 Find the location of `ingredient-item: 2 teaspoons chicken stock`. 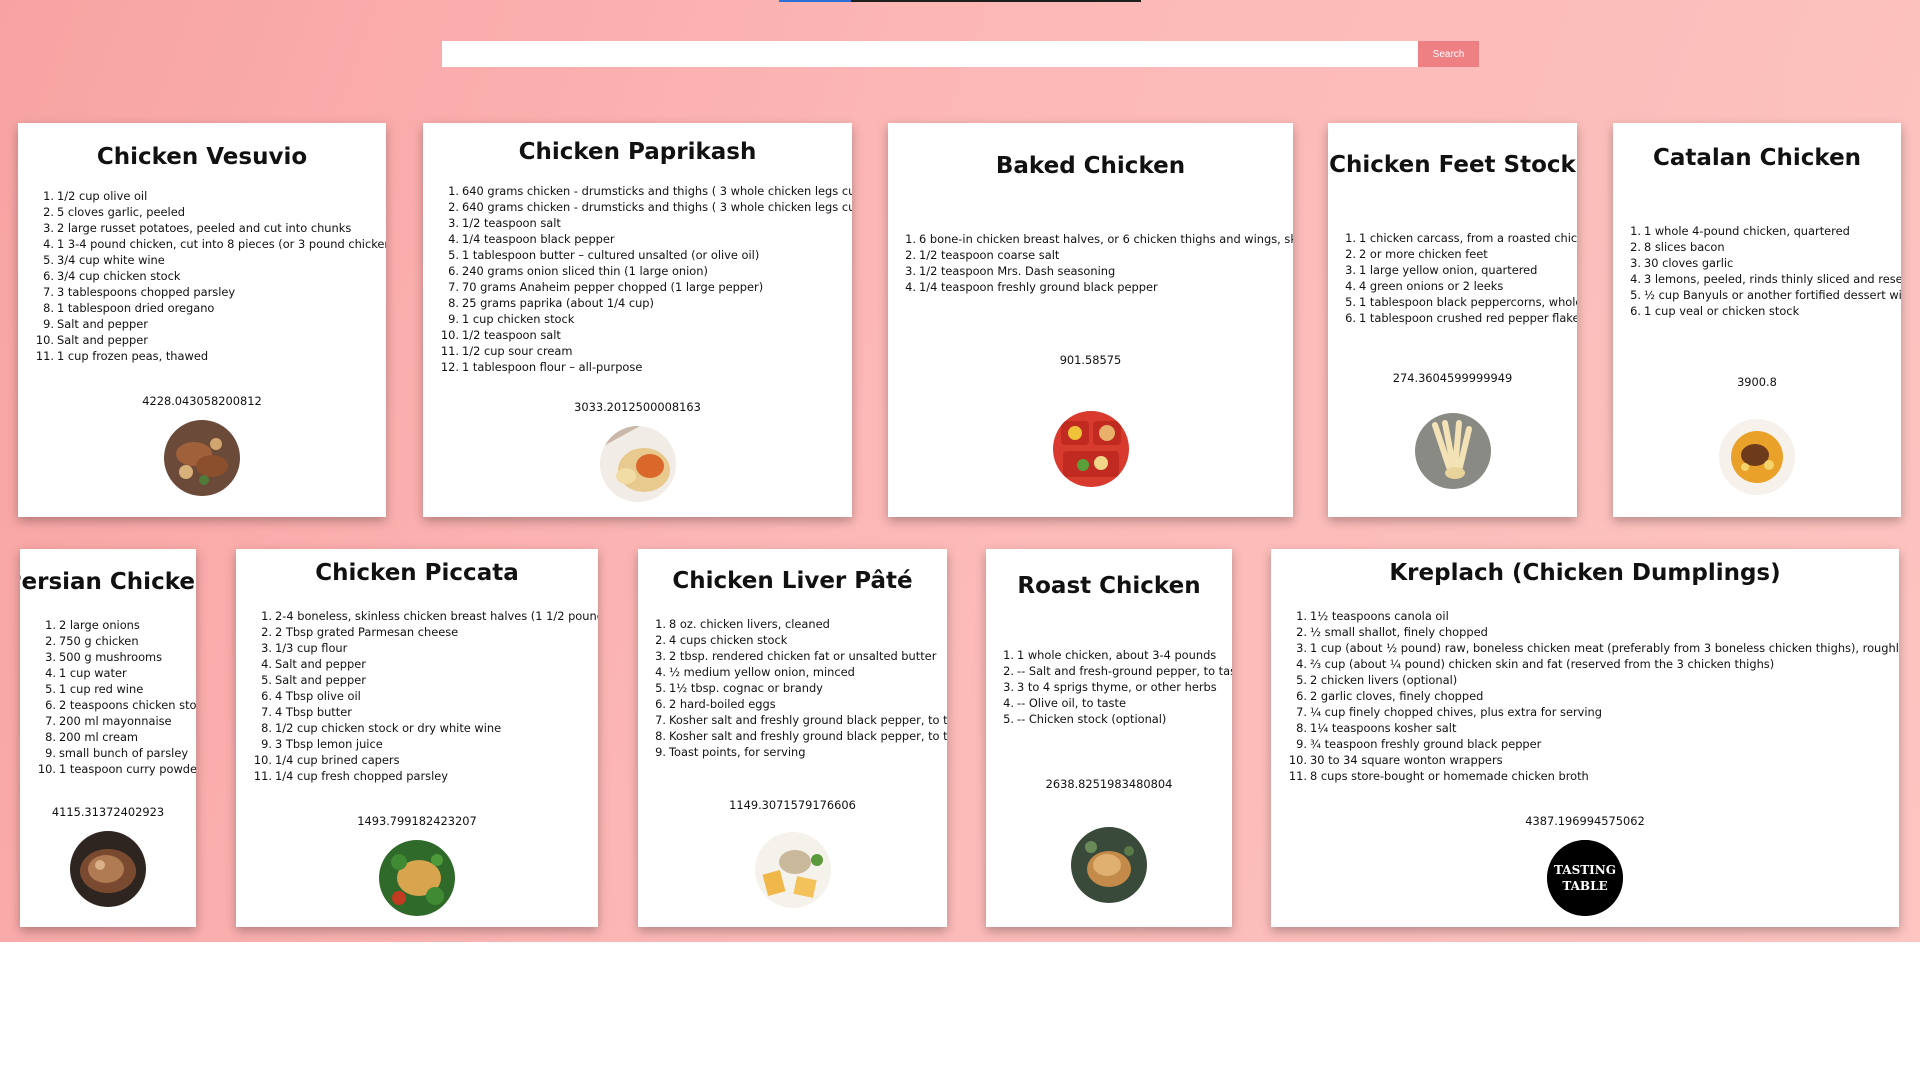

ingredient-item: 2 teaspoons chicken stock is located at coordinates (127, 705).